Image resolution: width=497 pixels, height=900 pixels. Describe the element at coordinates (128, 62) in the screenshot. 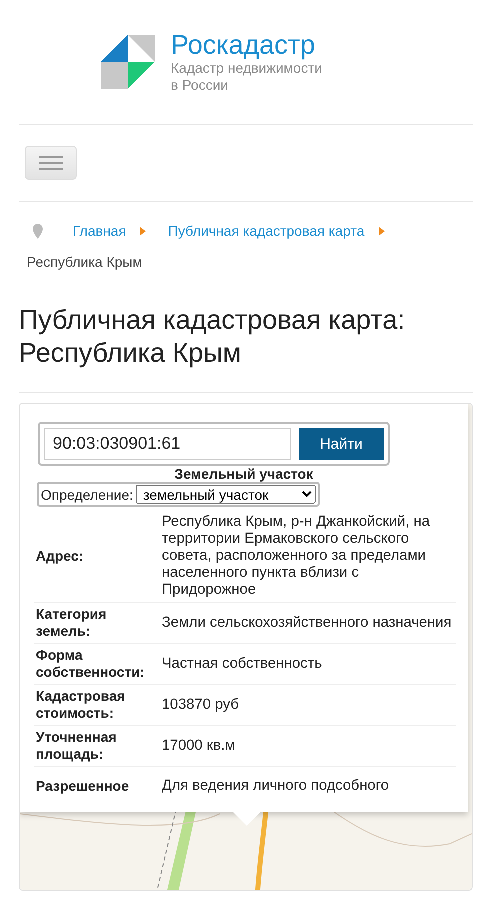

I see `logo-icon` at that location.